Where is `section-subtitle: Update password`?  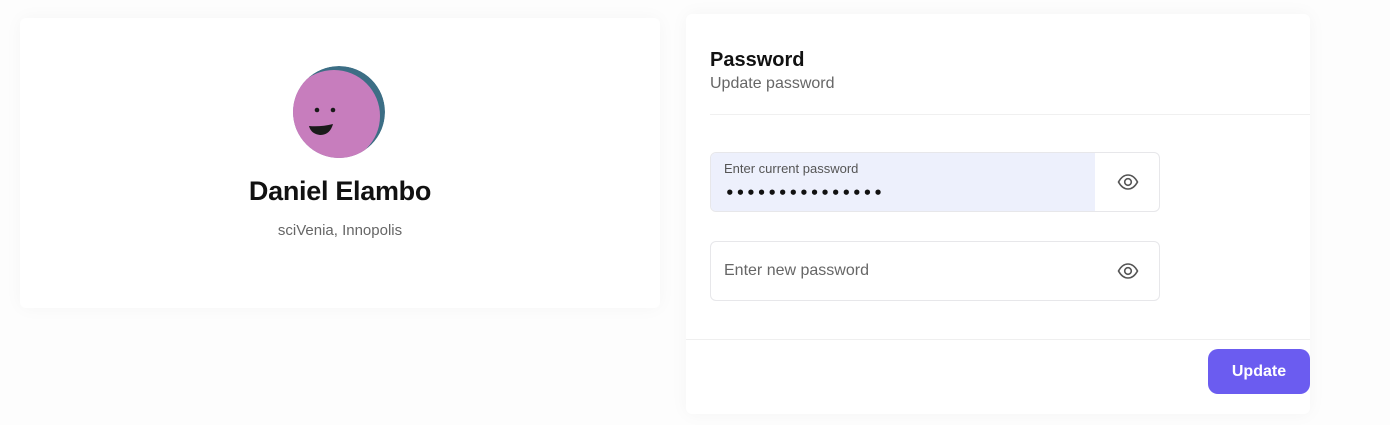 section-subtitle: Update password is located at coordinates (772, 83).